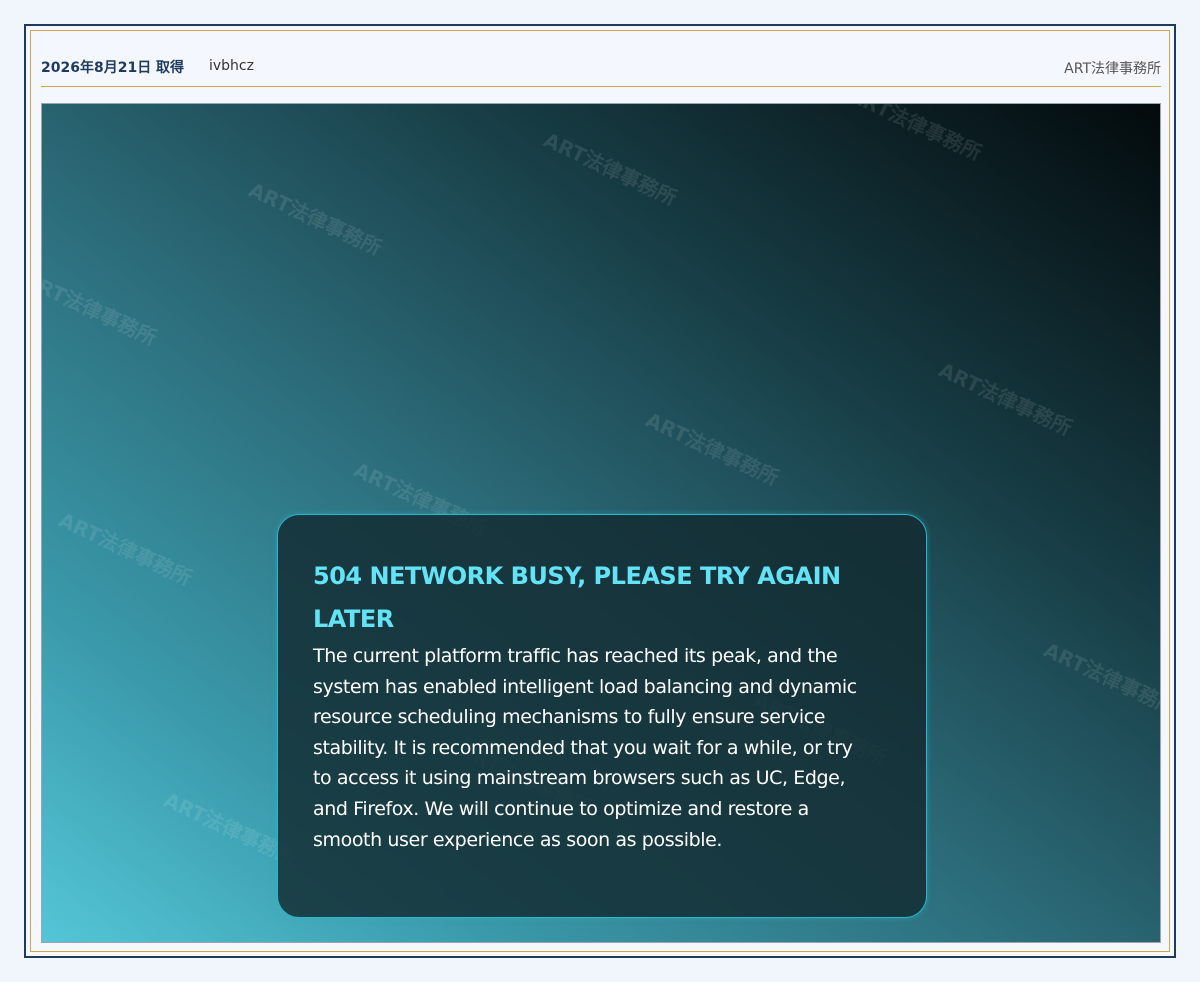 The height and width of the screenshot is (982, 1200). What do you see at coordinates (577, 597) in the screenshot?
I see `error-title: 504 NETWORK BUSY, PLEASE TRY AGAIN LATER` at bounding box center [577, 597].